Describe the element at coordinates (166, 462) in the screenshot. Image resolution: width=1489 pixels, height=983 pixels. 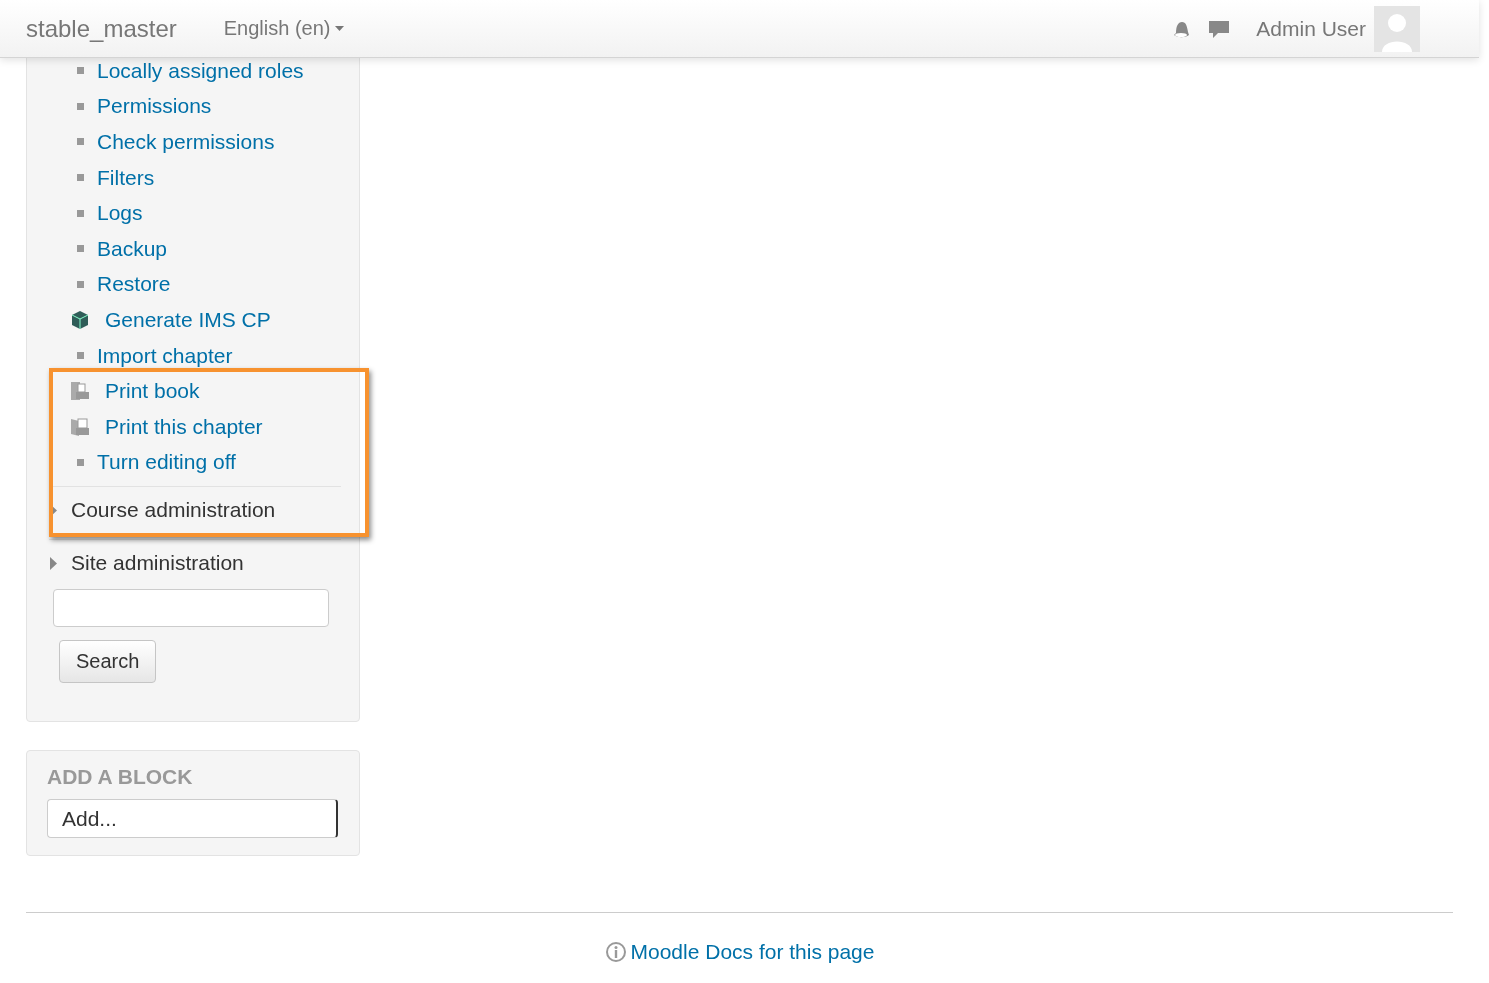
I see `admin-link: Turn editing off` at that location.